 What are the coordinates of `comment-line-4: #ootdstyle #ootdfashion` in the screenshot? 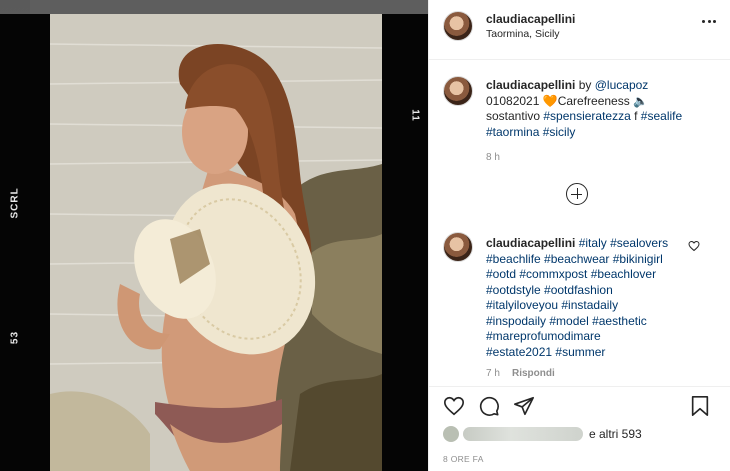 It's located at (549, 290).